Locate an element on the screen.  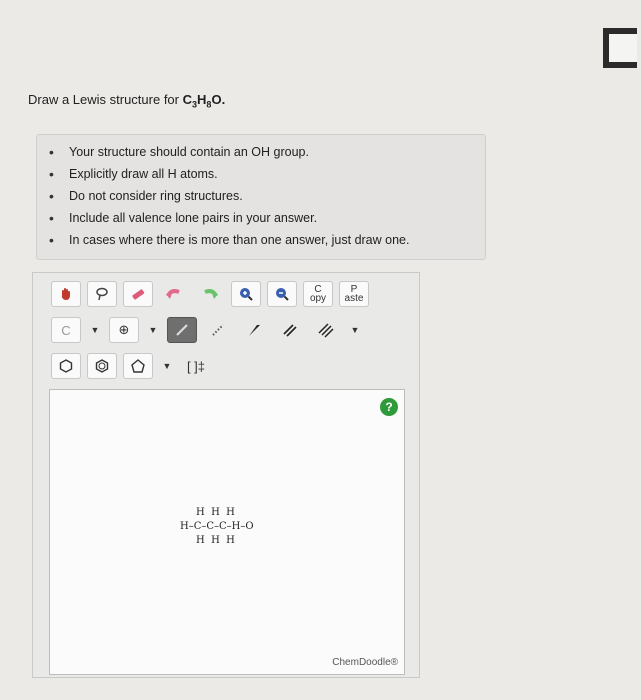
element-dropdown-button: ▼ is located at coordinates (95, 330).